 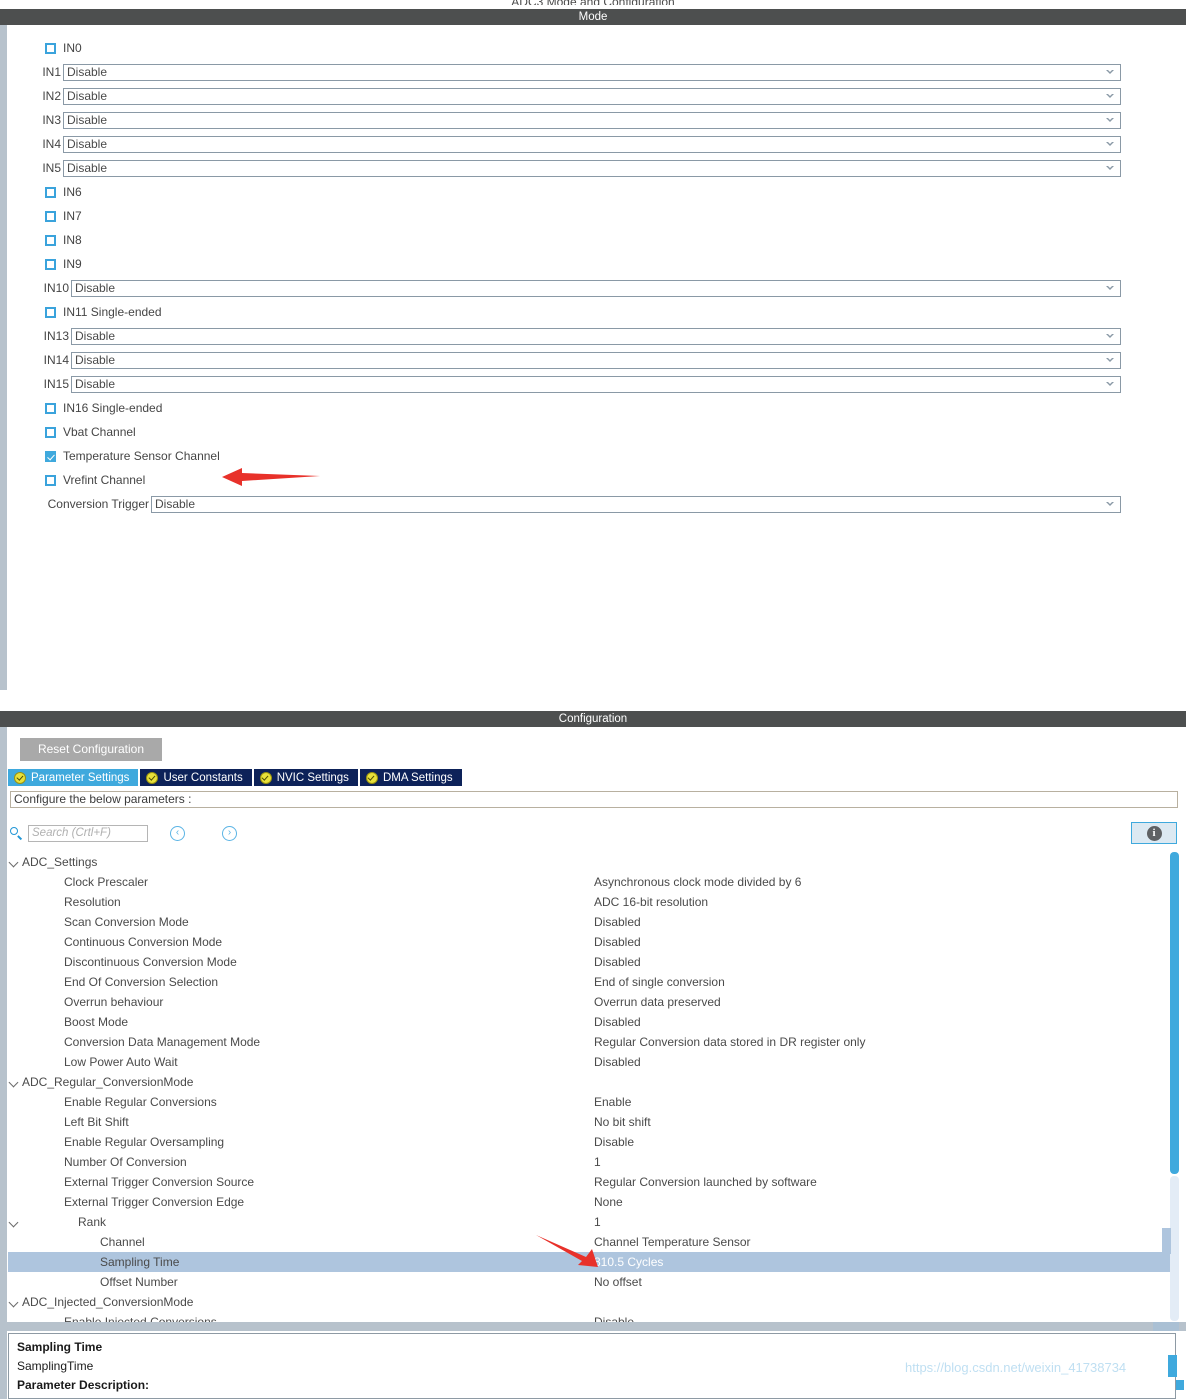 What do you see at coordinates (608, 1202) in the screenshot?
I see `tree-row-value: None` at bounding box center [608, 1202].